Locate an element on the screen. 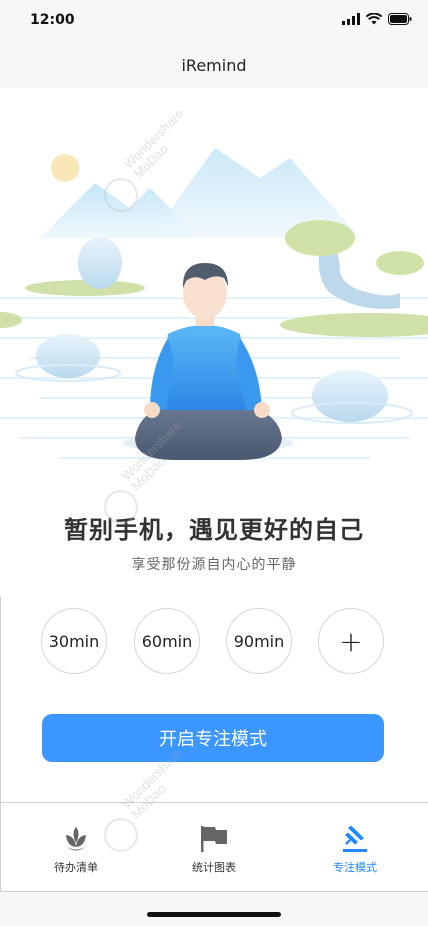 This screenshot has height=926, width=428. app-title: iRemind is located at coordinates (214, 65).